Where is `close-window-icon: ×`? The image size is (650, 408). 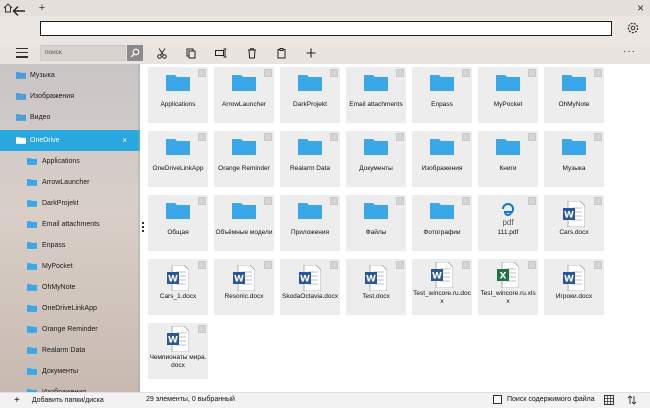
close-window-icon: × is located at coordinates (640, 8).